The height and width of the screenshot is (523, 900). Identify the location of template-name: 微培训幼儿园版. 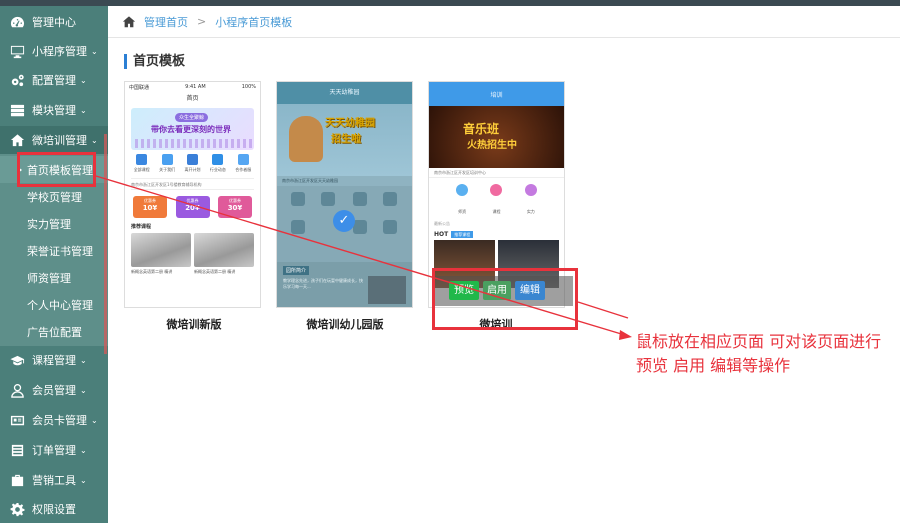
(345, 324).